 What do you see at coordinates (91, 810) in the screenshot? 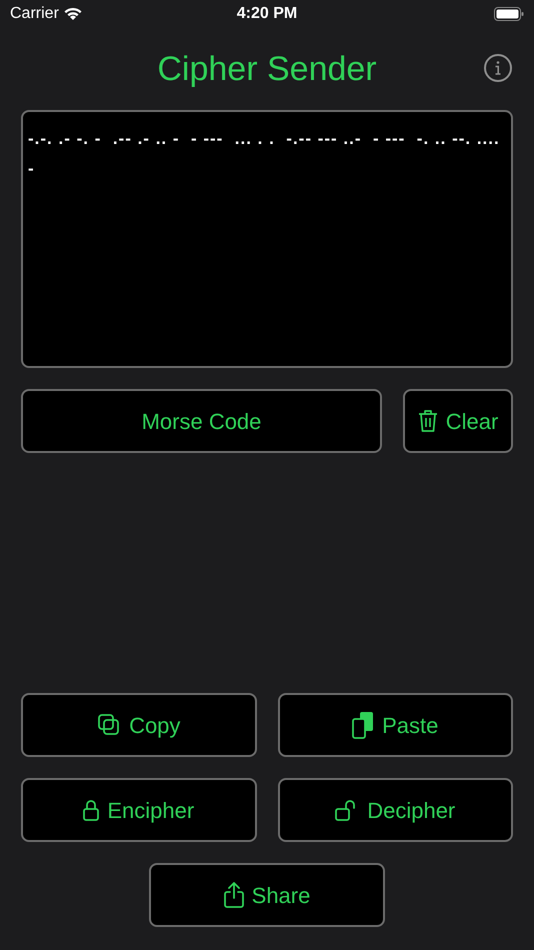
I see `lock-icon` at bounding box center [91, 810].